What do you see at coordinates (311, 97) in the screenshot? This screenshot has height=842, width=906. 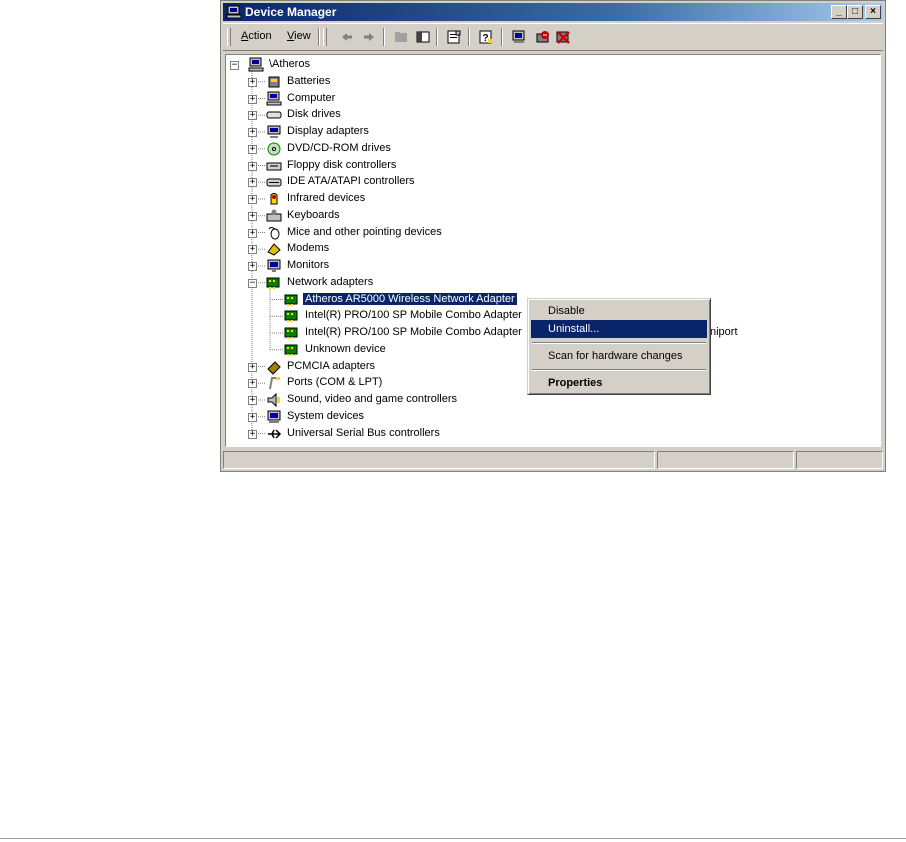 I see `tree-item-label: Computer` at bounding box center [311, 97].